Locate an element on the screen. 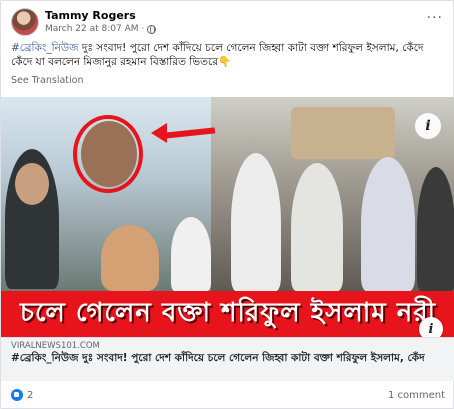 Image resolution: width=454 pixels, height=409 pixels. avatar is located at coordinates (25, 22).